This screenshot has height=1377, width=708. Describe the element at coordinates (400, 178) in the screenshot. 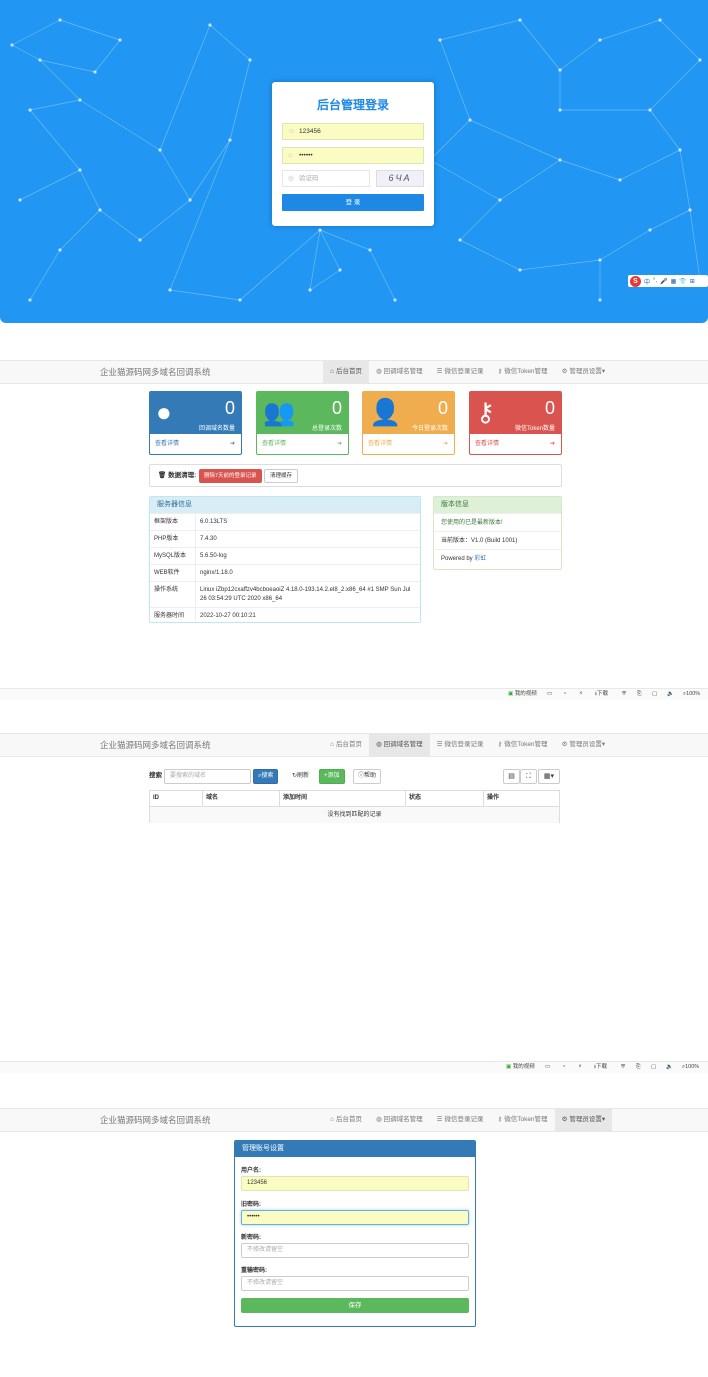

I see `captcha-image: 6ЧА` at that location.